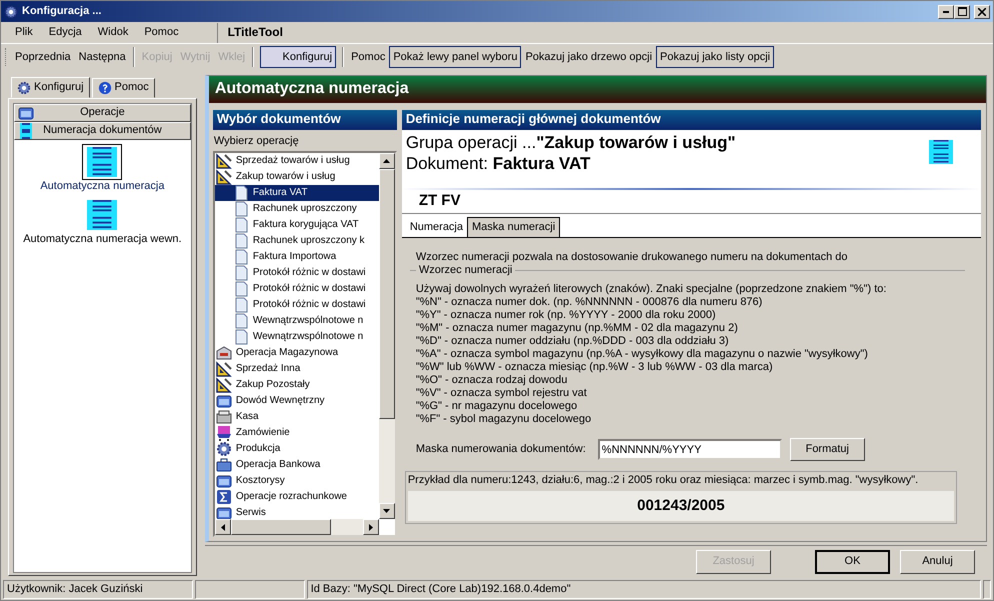  I want to click on document-title: Dokument: Faktura VAT, so click(499, 163).